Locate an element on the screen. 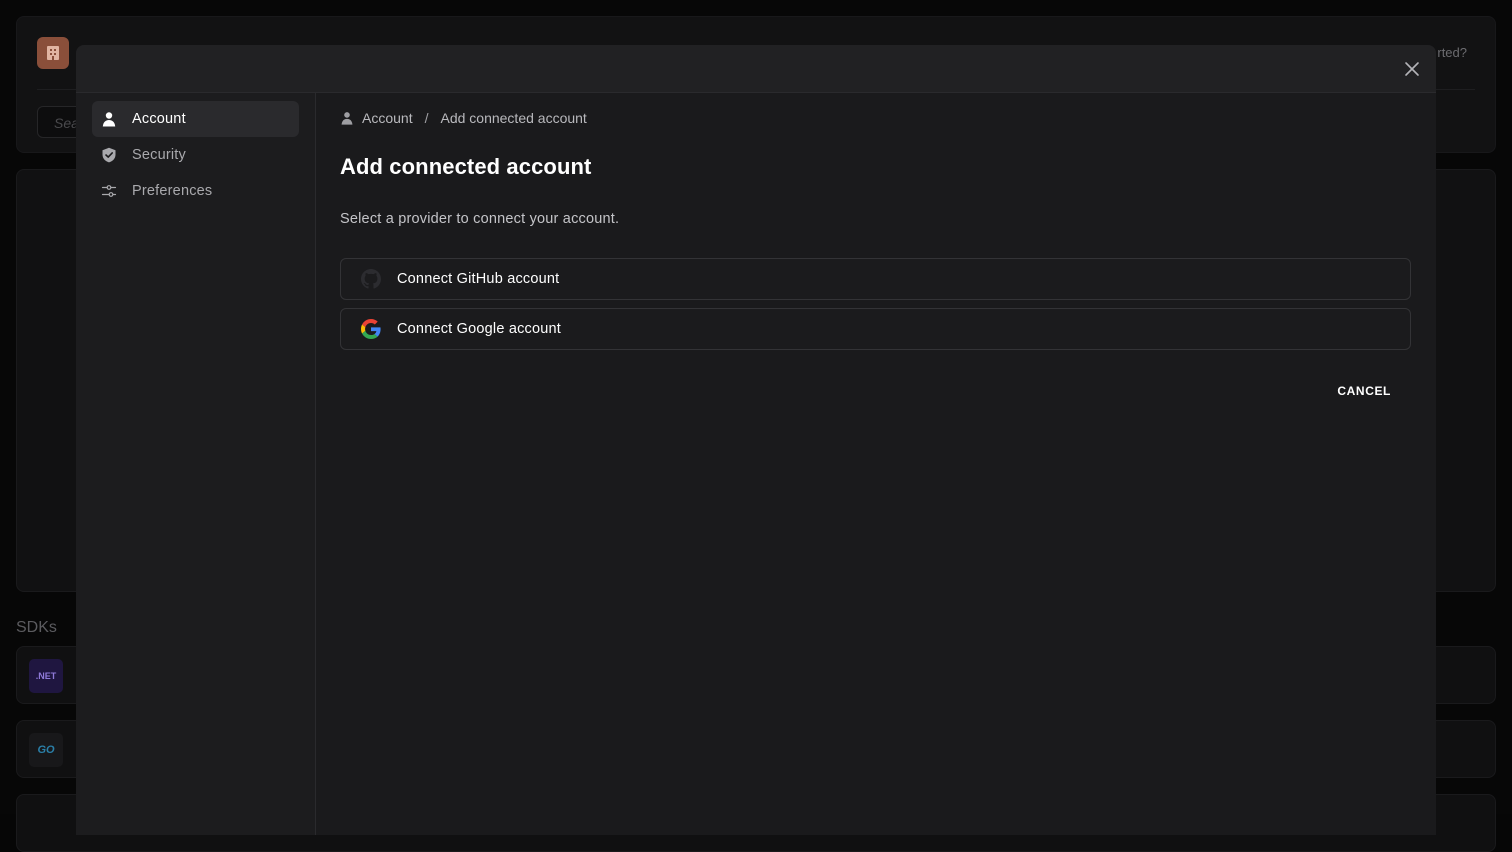  sidebar-item-security: Security is located at coordinates (195, 155).